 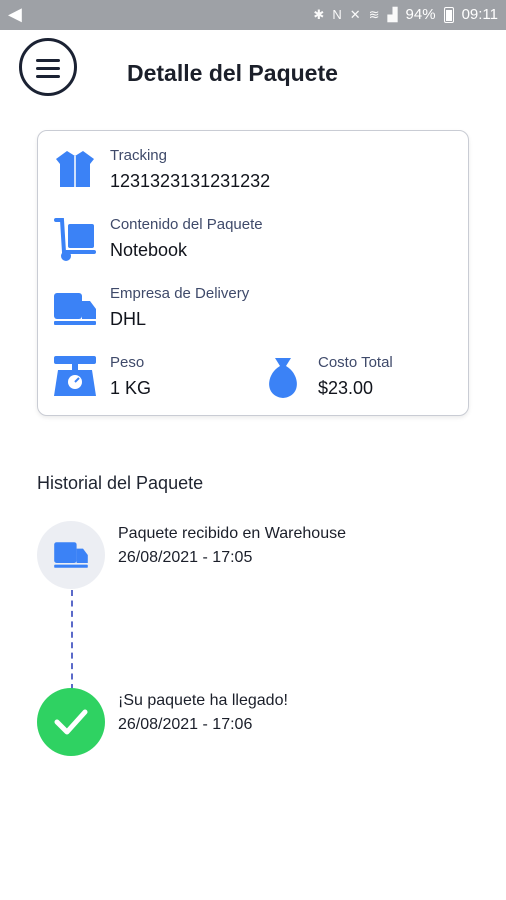 What do you see at coordinates (48, 67) in the screenshot?
I see `menu-button` at bounding box center [48, 67].